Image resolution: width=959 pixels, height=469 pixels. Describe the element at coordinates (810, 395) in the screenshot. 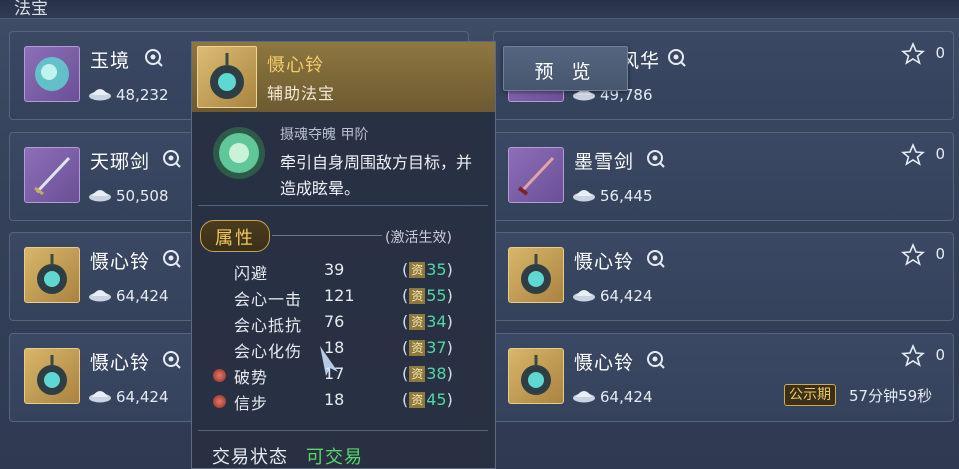

I see `public-period-badge: 公示期` at that location.